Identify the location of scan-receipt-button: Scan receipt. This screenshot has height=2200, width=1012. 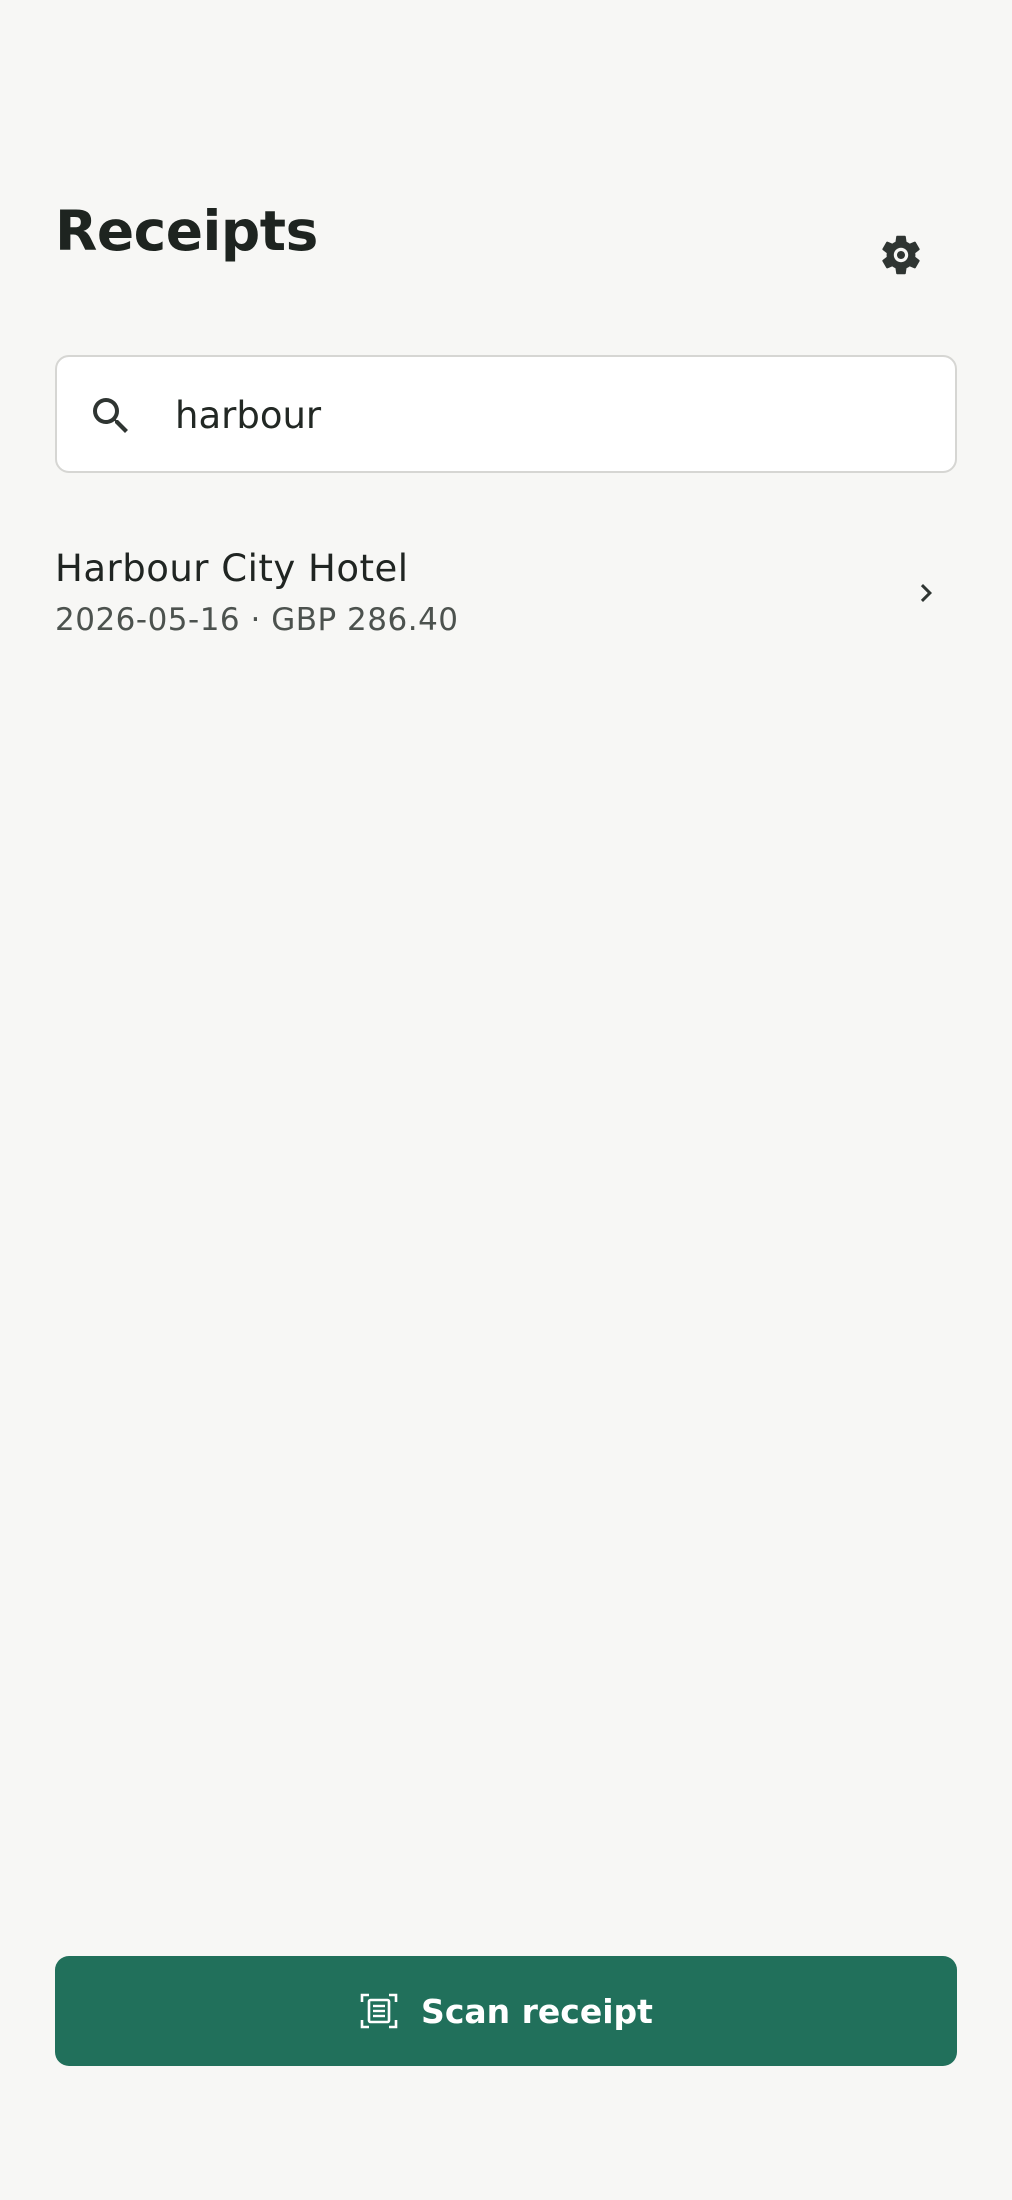
(506, 2011).